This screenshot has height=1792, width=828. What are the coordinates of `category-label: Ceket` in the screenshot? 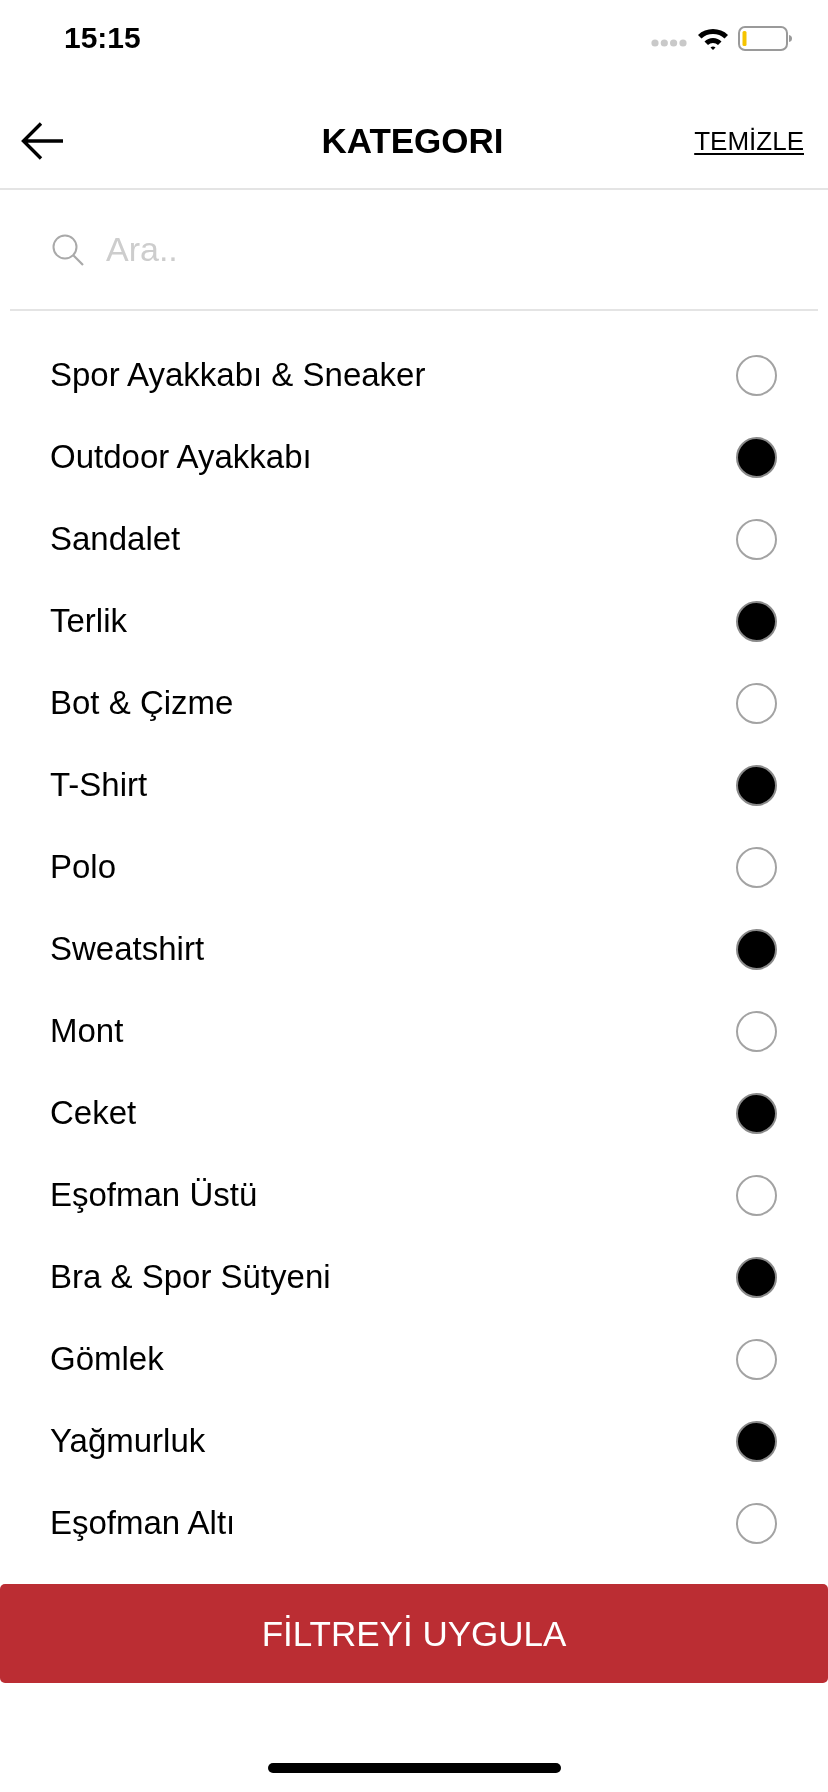 It's located at (93, 1113).